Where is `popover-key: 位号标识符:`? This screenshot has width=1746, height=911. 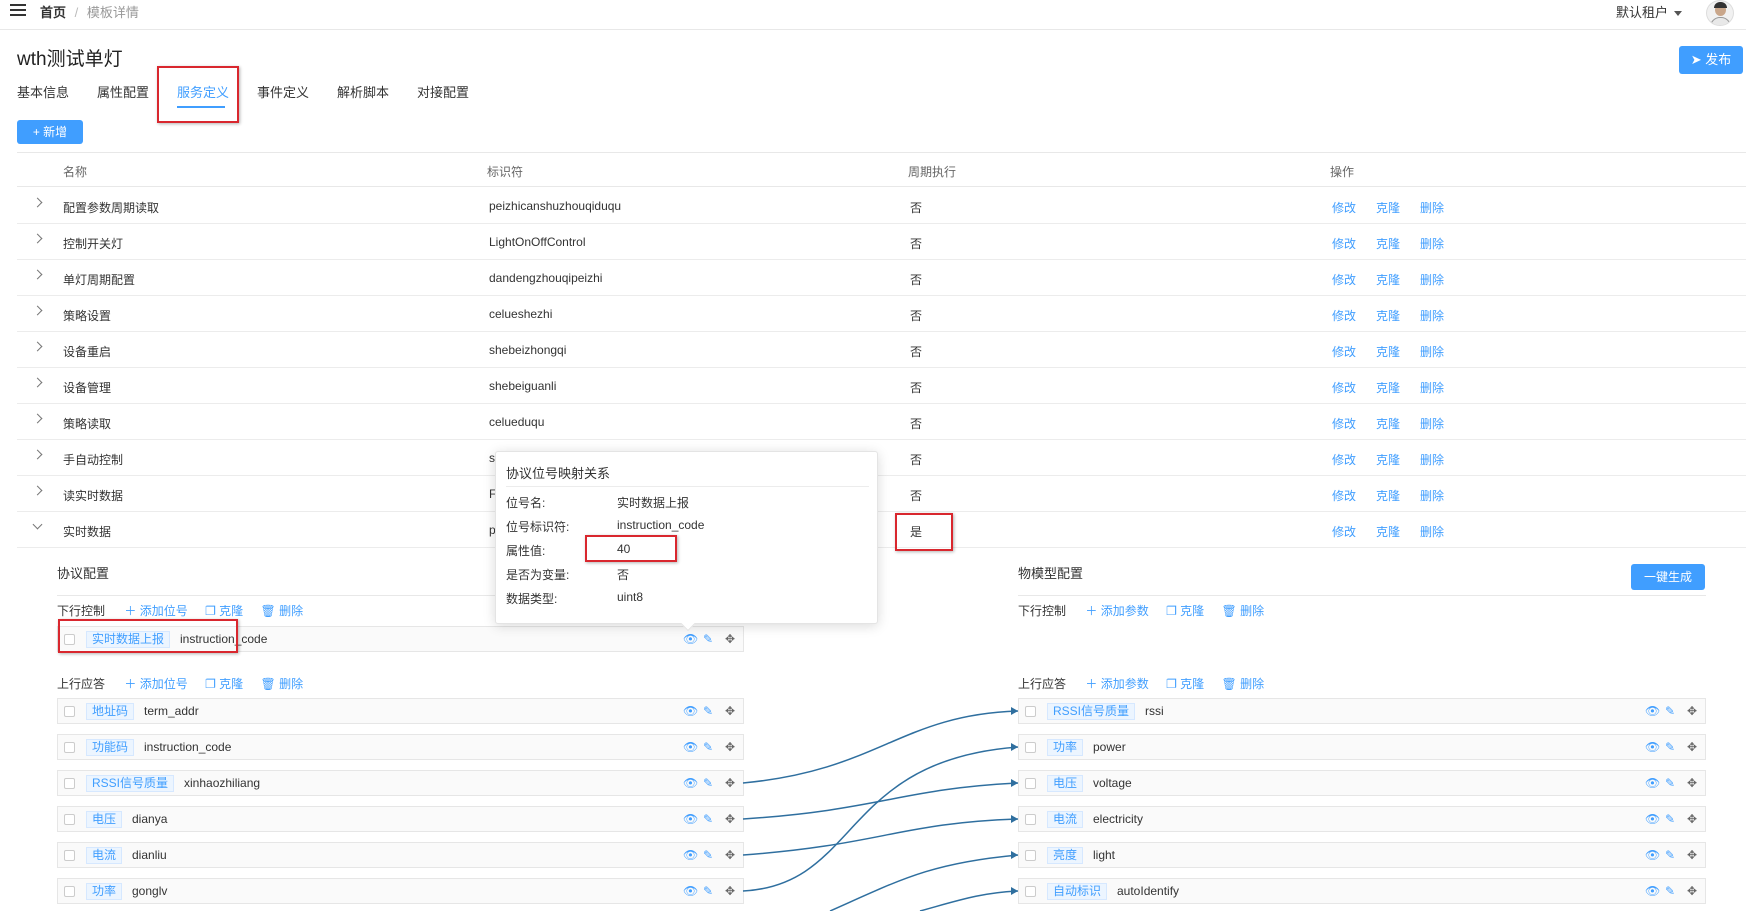
popover-key: 位号标识符: is located at coordinates (538, 527).